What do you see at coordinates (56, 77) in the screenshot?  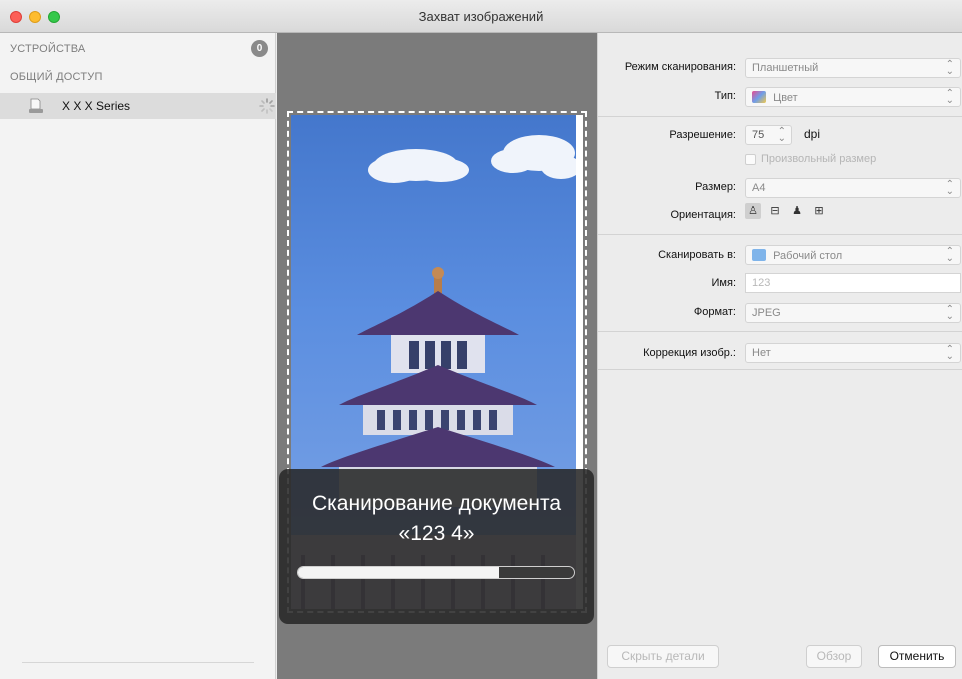 I see `shared-section-header: ОБЩИЙ ДОСТУП` at bounding box center [56, 77].